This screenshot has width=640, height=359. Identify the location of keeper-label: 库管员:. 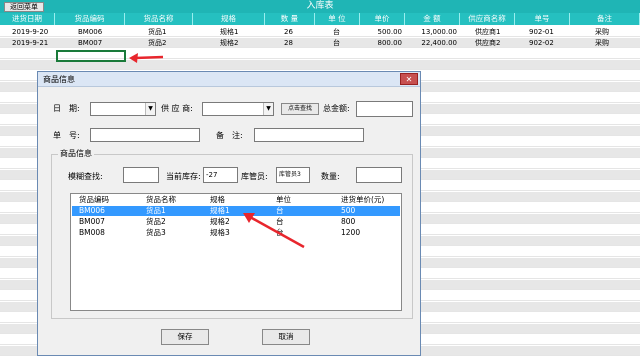
(254, 176).